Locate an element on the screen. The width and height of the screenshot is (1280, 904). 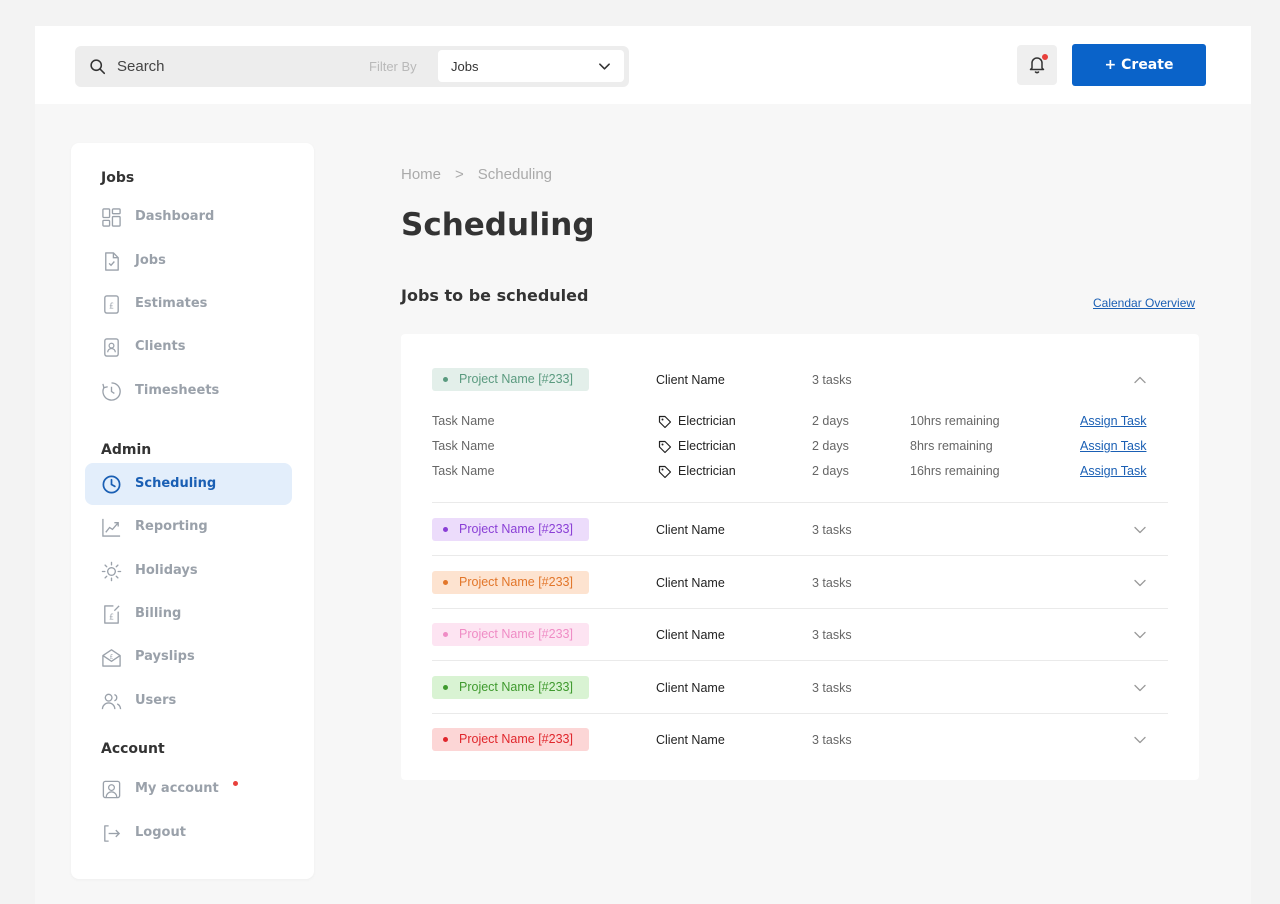
create-button: + Create is located at coordinates (1139, 65).